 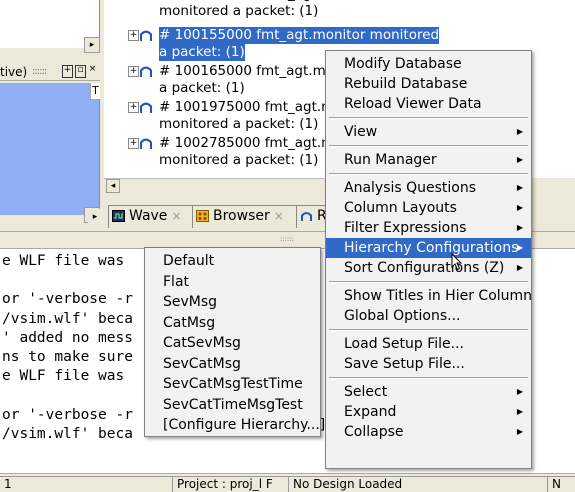 I want to click on maximize-icon: ▫, so click(x=80, y=71).